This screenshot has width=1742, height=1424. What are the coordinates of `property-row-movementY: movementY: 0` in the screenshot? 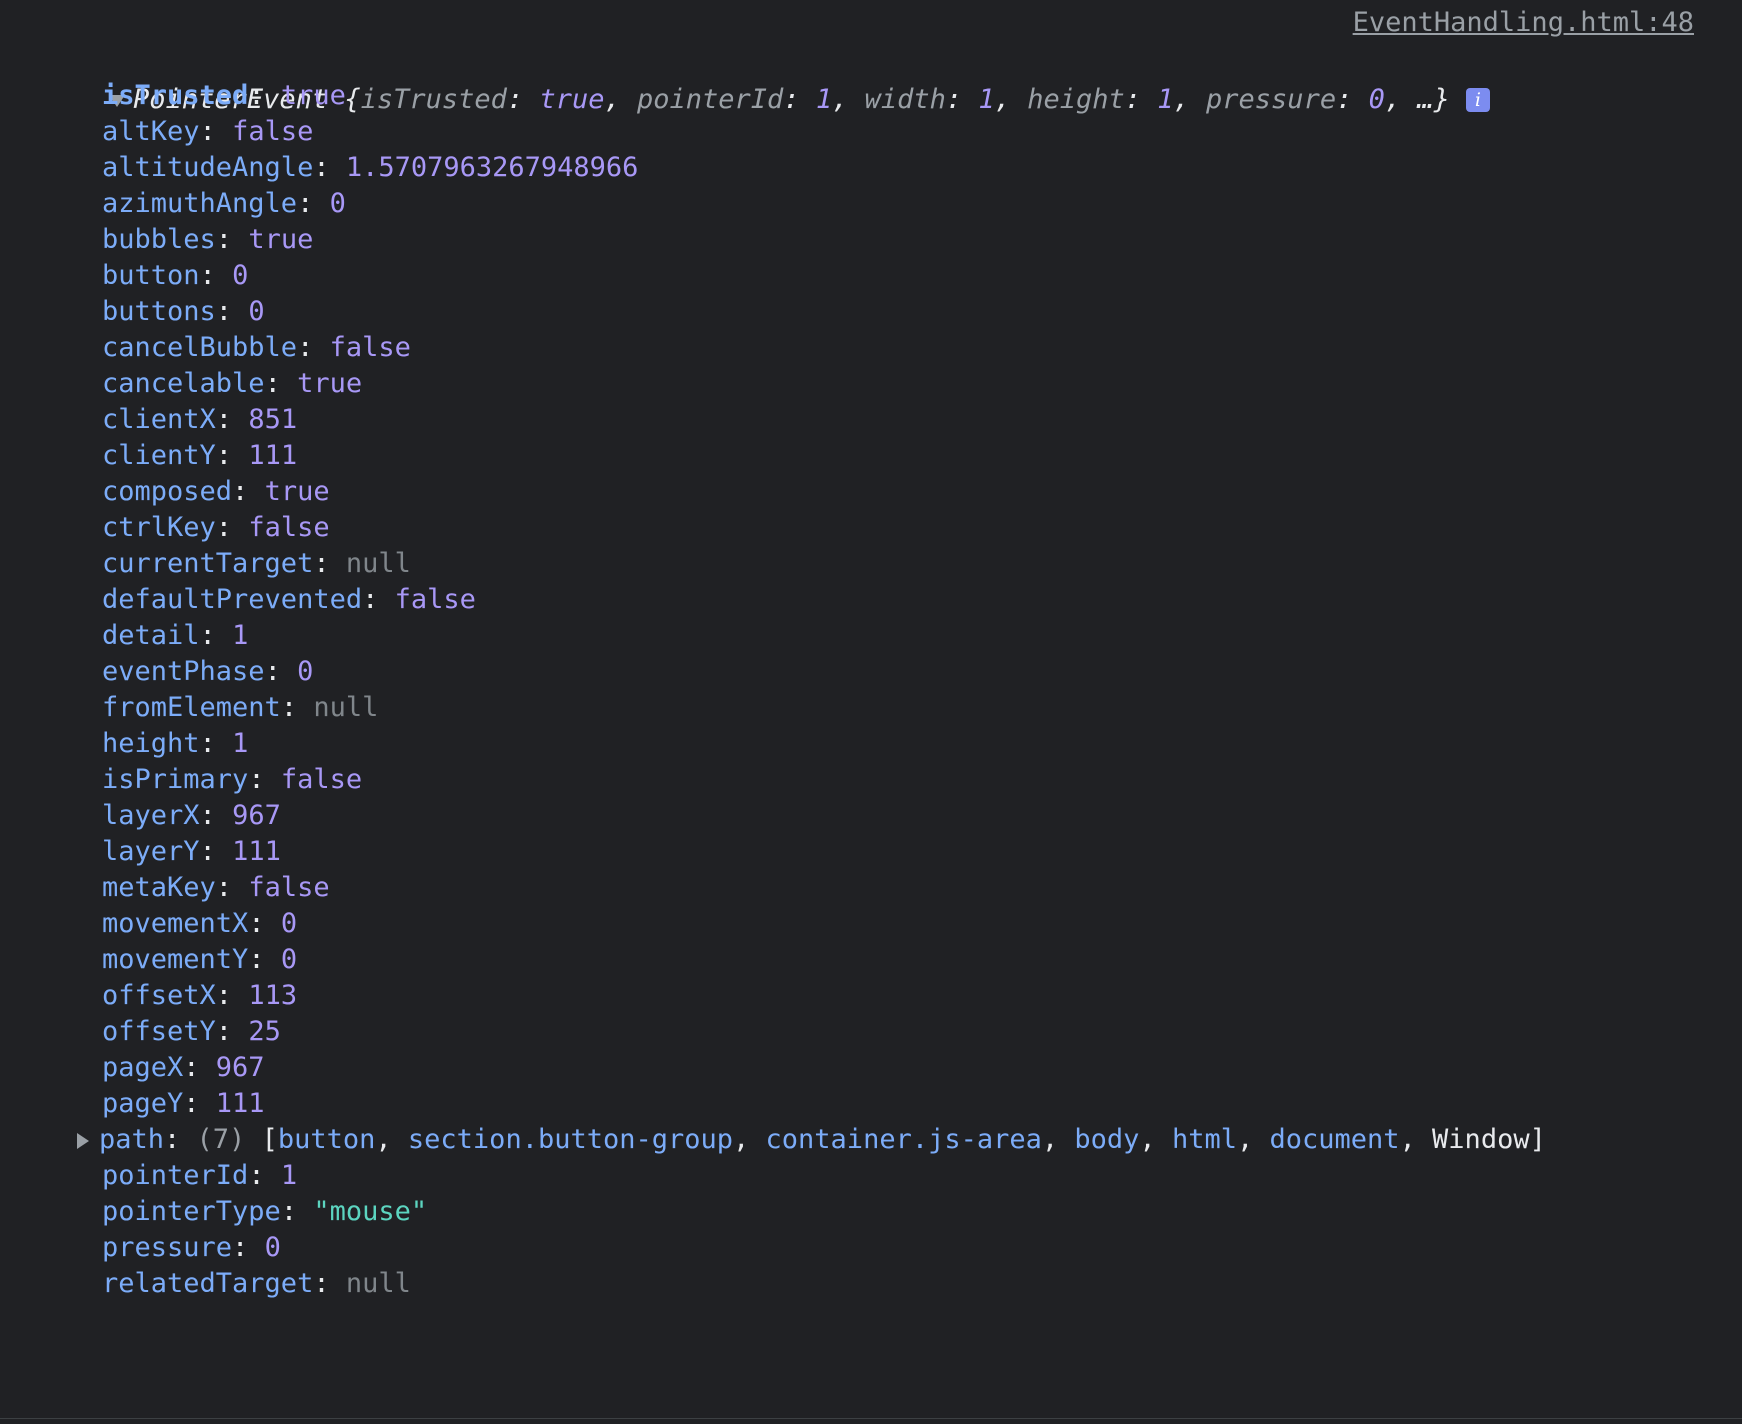 It's located at (200, 959).